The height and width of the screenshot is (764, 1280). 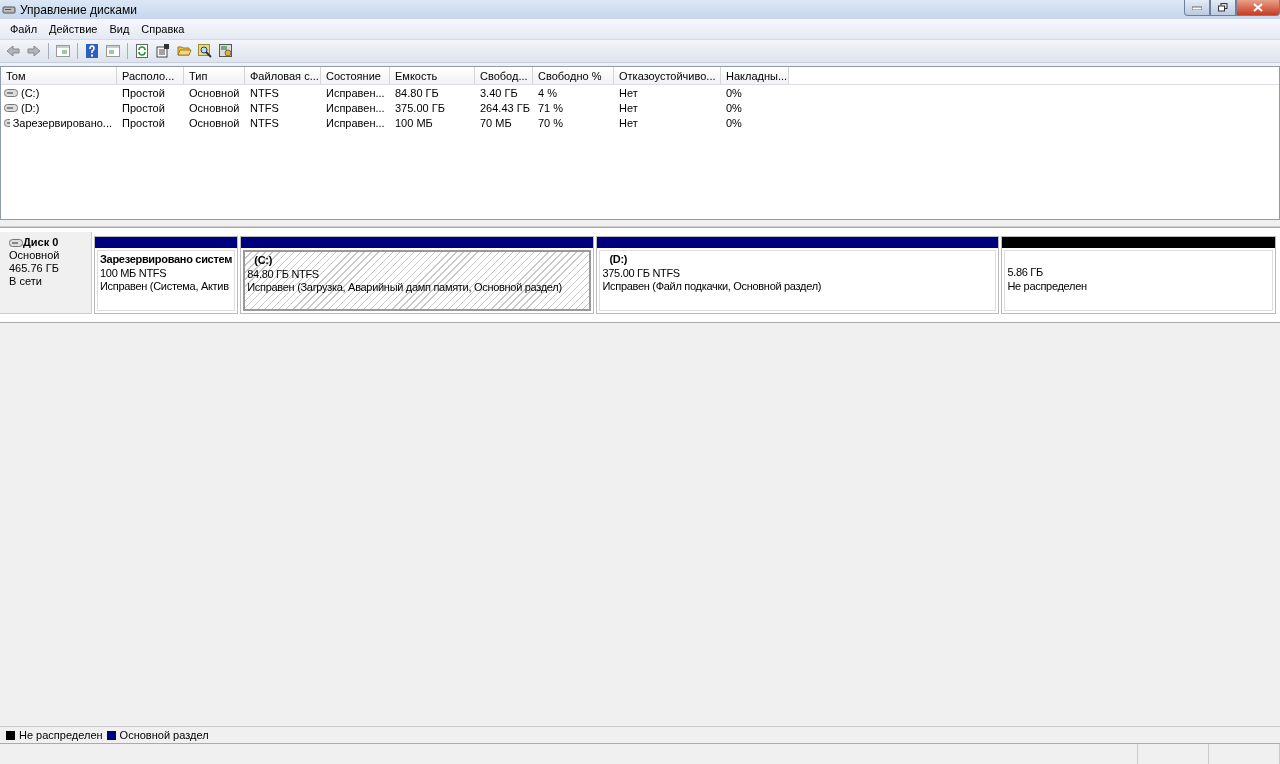 I want to click on partition-name: (D:), so click(x=618, y=260).